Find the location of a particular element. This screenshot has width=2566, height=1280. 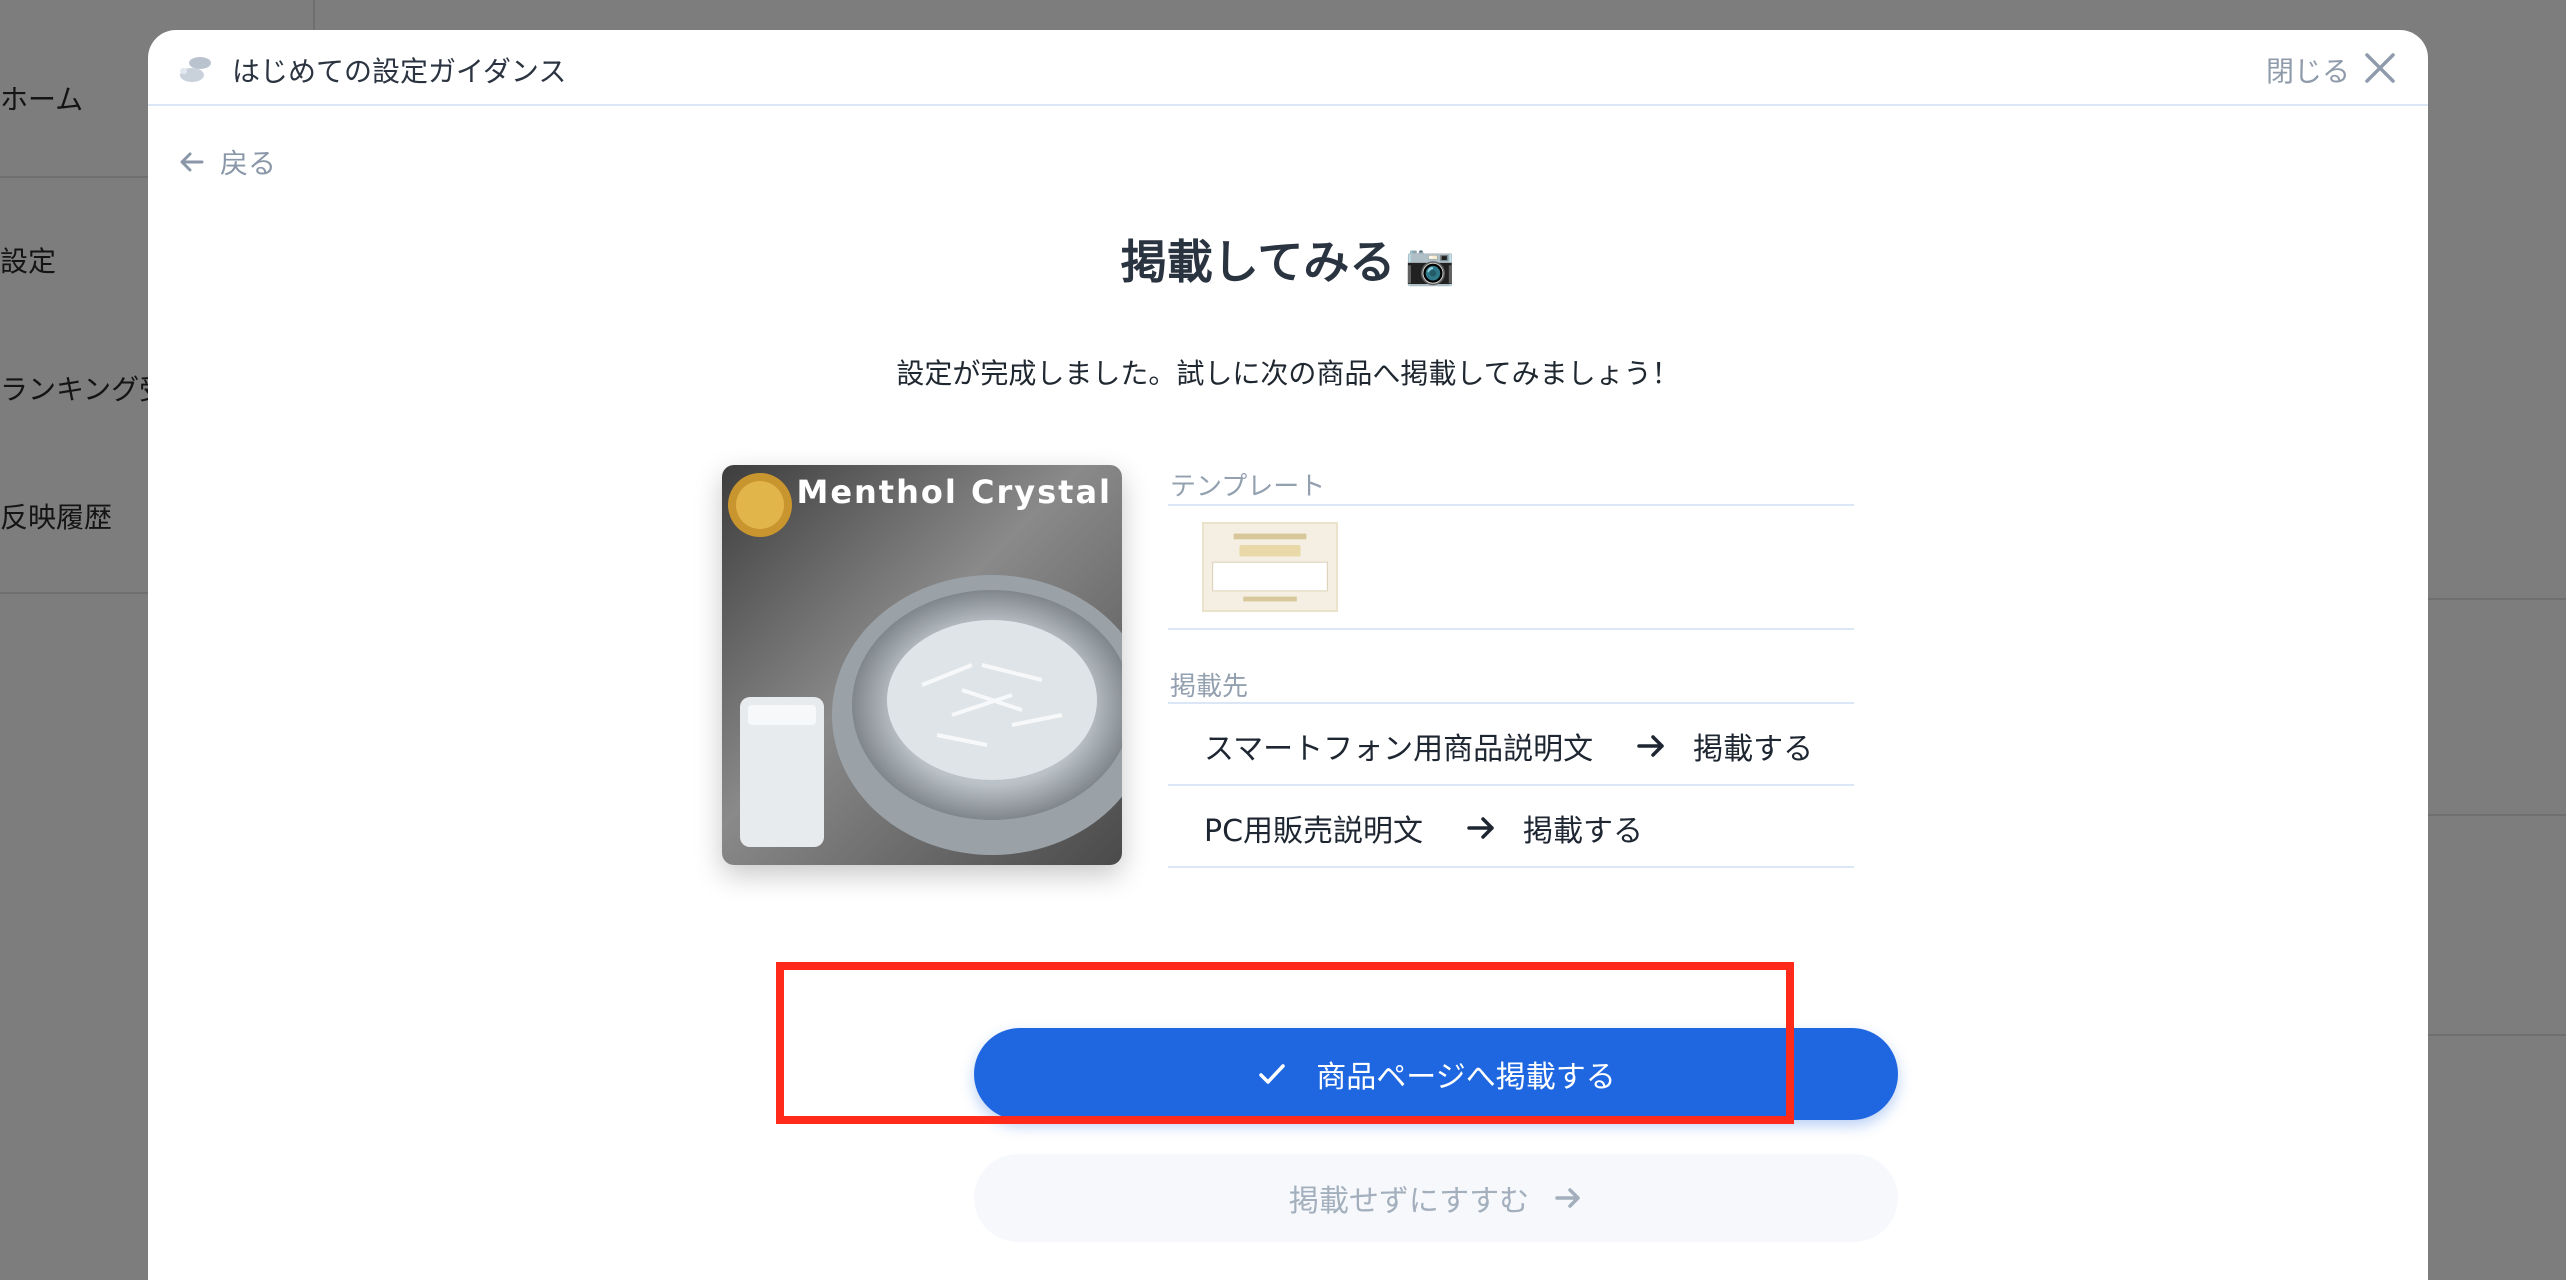

template-label: テンプレート is located at coordinates (1248, 487).